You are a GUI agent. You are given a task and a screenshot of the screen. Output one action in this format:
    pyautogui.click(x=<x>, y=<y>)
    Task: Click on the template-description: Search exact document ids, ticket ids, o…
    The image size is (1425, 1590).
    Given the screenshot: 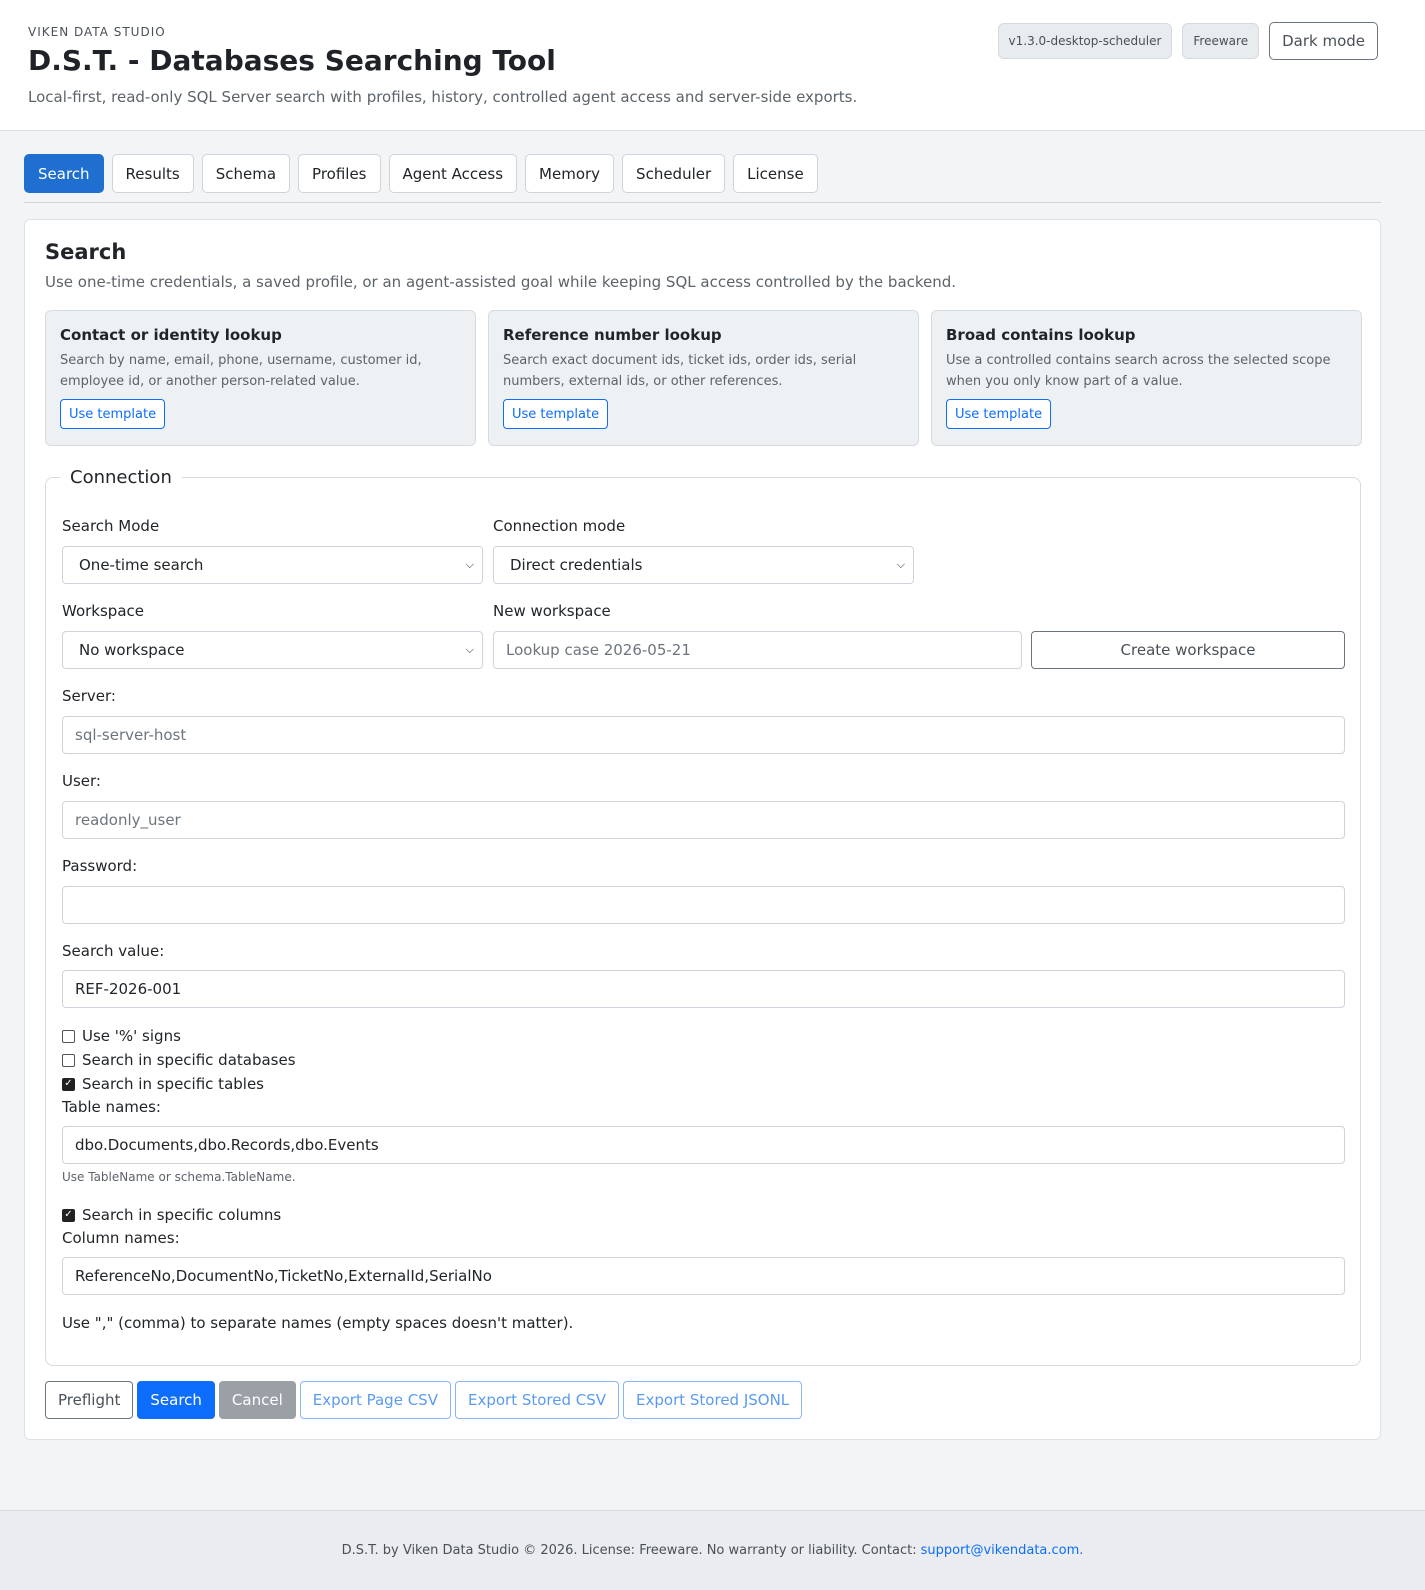 What is the action you would take?
    pyautogui.click(x=680, y=371)
    